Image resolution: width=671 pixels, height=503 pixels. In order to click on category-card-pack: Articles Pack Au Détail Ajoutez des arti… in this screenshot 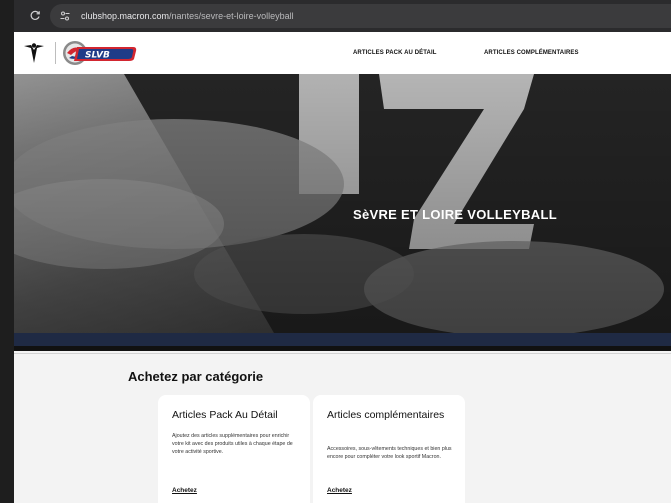, I will do `click(234, 449)`.